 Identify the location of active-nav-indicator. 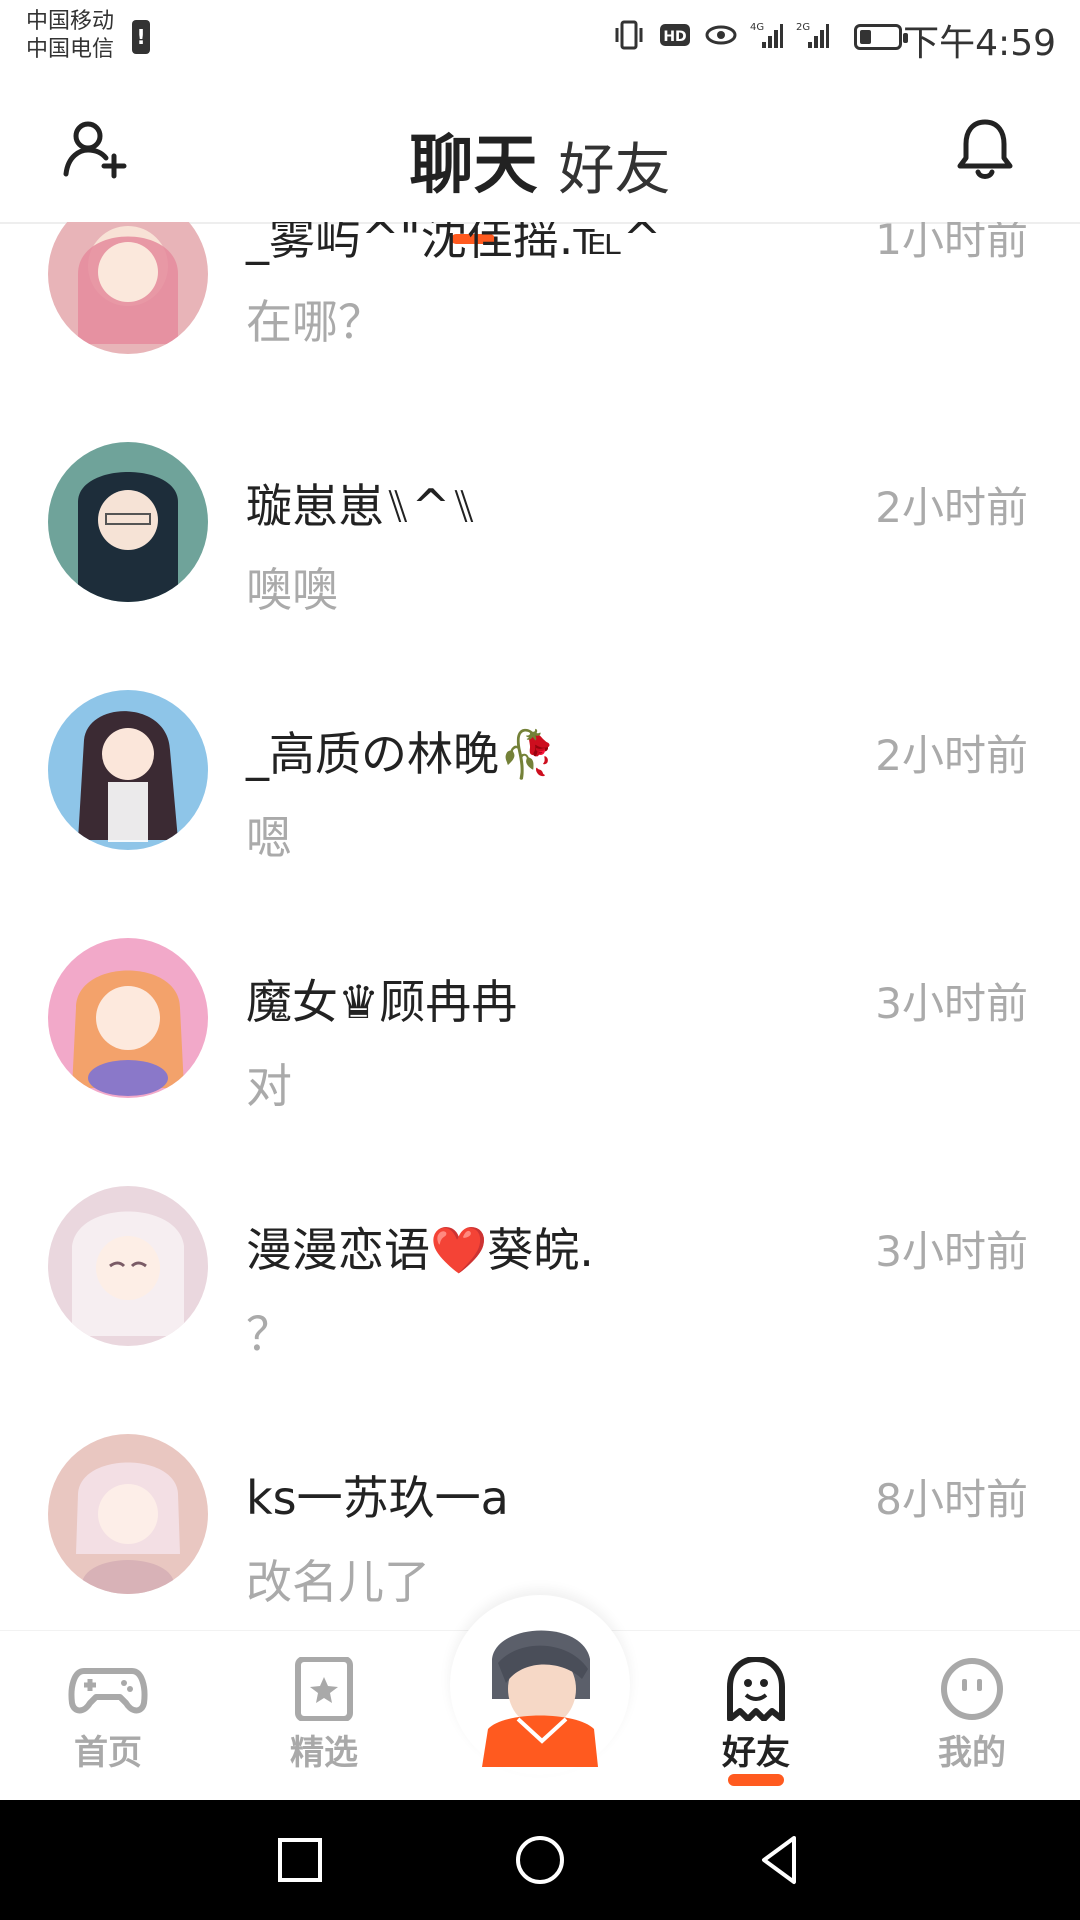
(756, 1780).